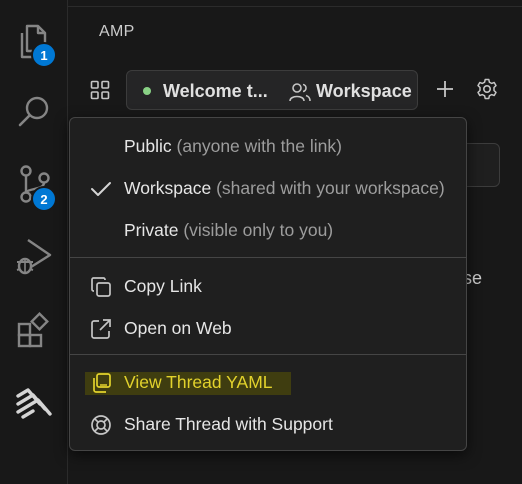  I want to click on gear-icon, so click(487, 91).